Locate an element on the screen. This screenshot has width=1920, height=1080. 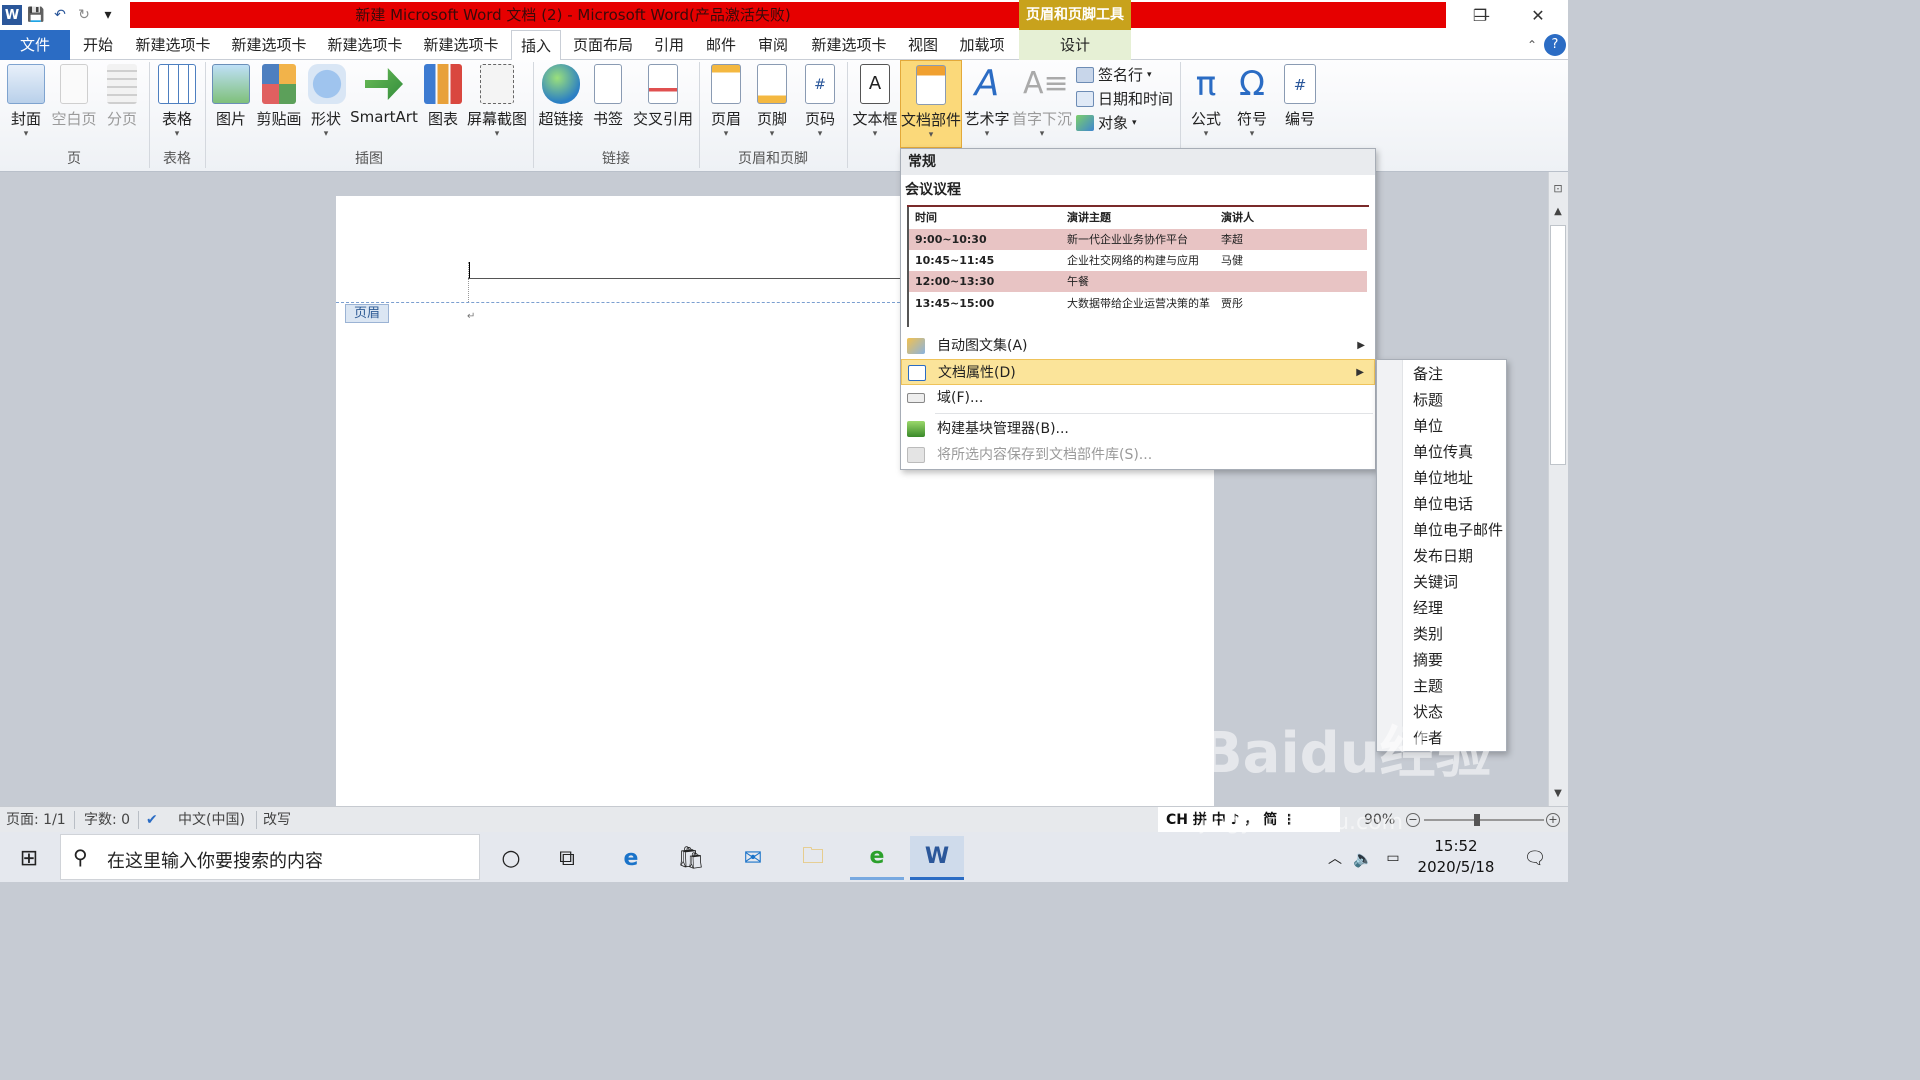
textbox-button: A 文本框 ▾ is located at coordinates (875, 101).